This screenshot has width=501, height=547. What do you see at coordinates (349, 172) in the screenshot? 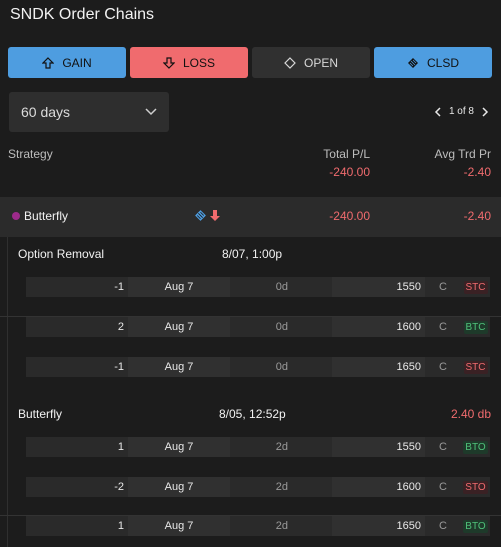
I see `summary-total-pl: -240.00` at bounding box center [349, 172].